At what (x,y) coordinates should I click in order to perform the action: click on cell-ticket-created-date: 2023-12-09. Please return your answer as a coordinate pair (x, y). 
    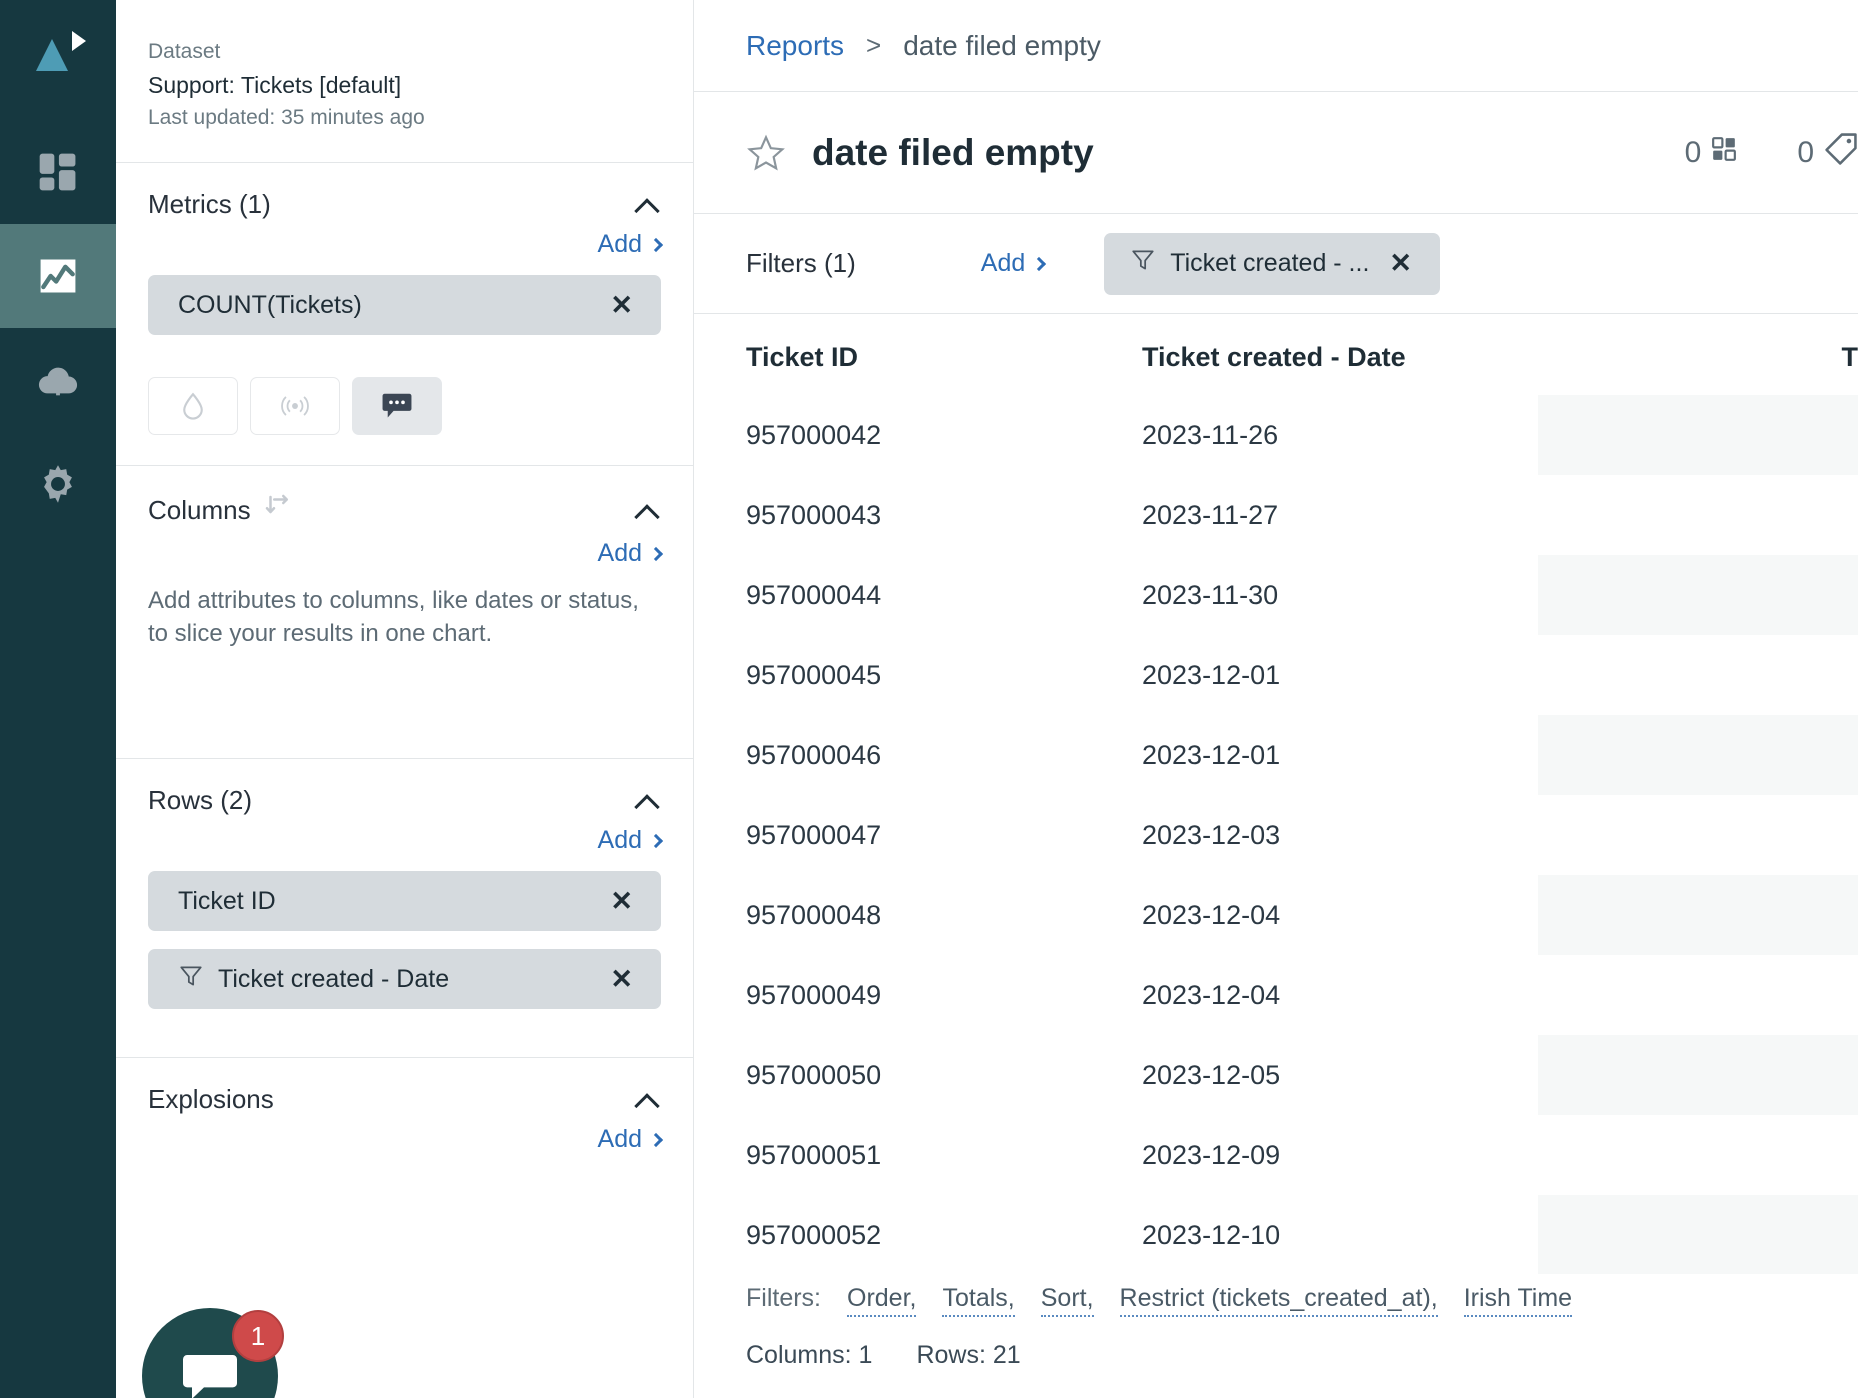
    Looking at the image, I should click on (1211, 1154).